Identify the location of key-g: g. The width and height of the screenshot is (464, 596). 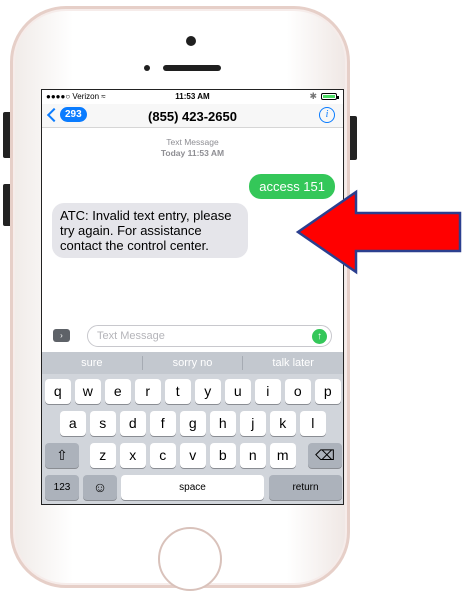
(193, 423).